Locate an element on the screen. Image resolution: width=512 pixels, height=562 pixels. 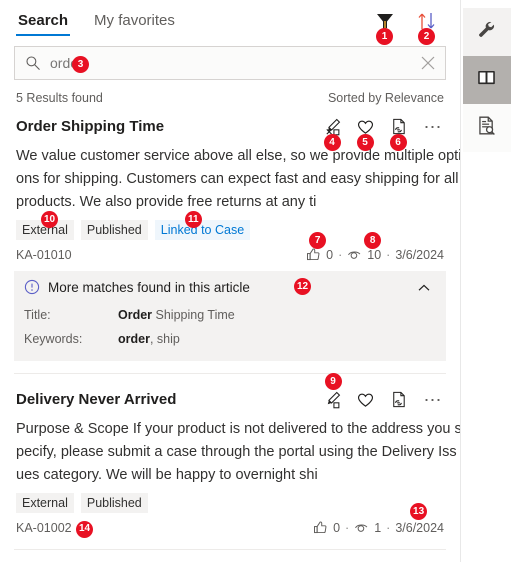
info-circle-icon is located at coordinates (32, 287).